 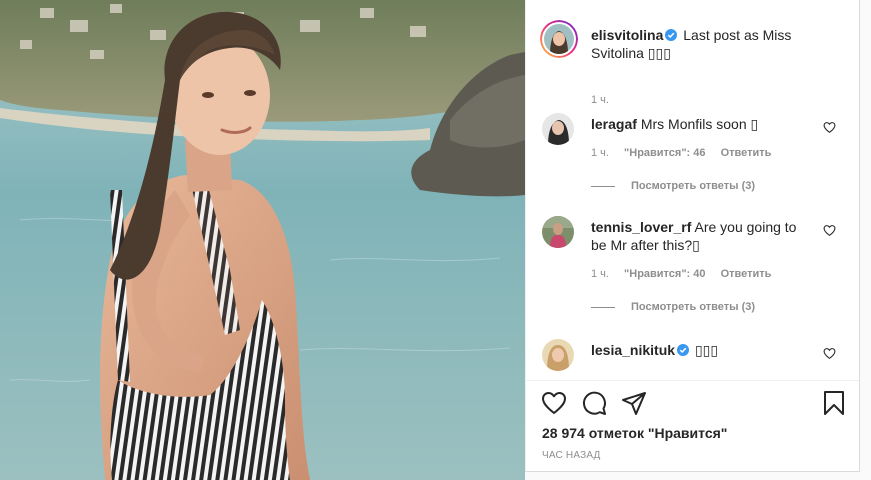 I want to click on bookmark-icon, so click(x=834, y=403).